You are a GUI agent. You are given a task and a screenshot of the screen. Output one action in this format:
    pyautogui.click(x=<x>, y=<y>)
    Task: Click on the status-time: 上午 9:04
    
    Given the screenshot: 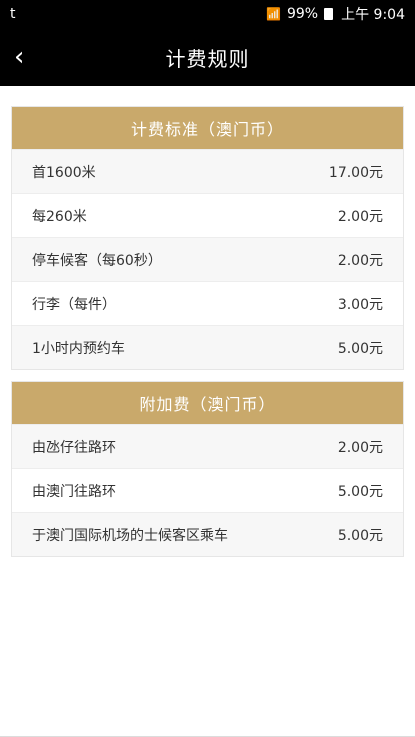 What is the action you would take?
    pyautogui.click(x=373, y=15)
    